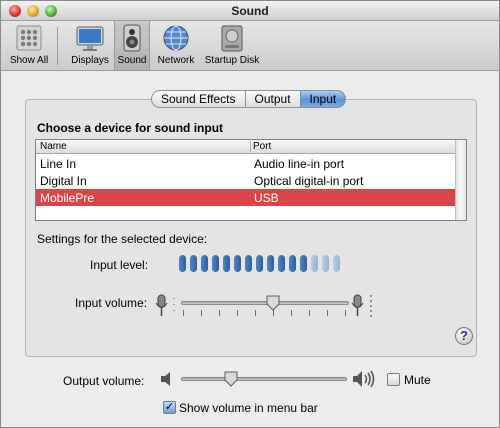 Image resolution: width=500 pixels, height=428 pixels. I want to click on device-port: Optical digital-in port, so click(309, 181).